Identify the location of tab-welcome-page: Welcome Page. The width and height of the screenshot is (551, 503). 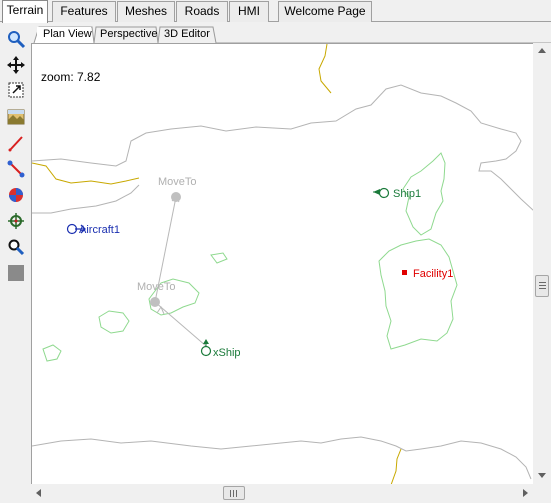
(325, 11).